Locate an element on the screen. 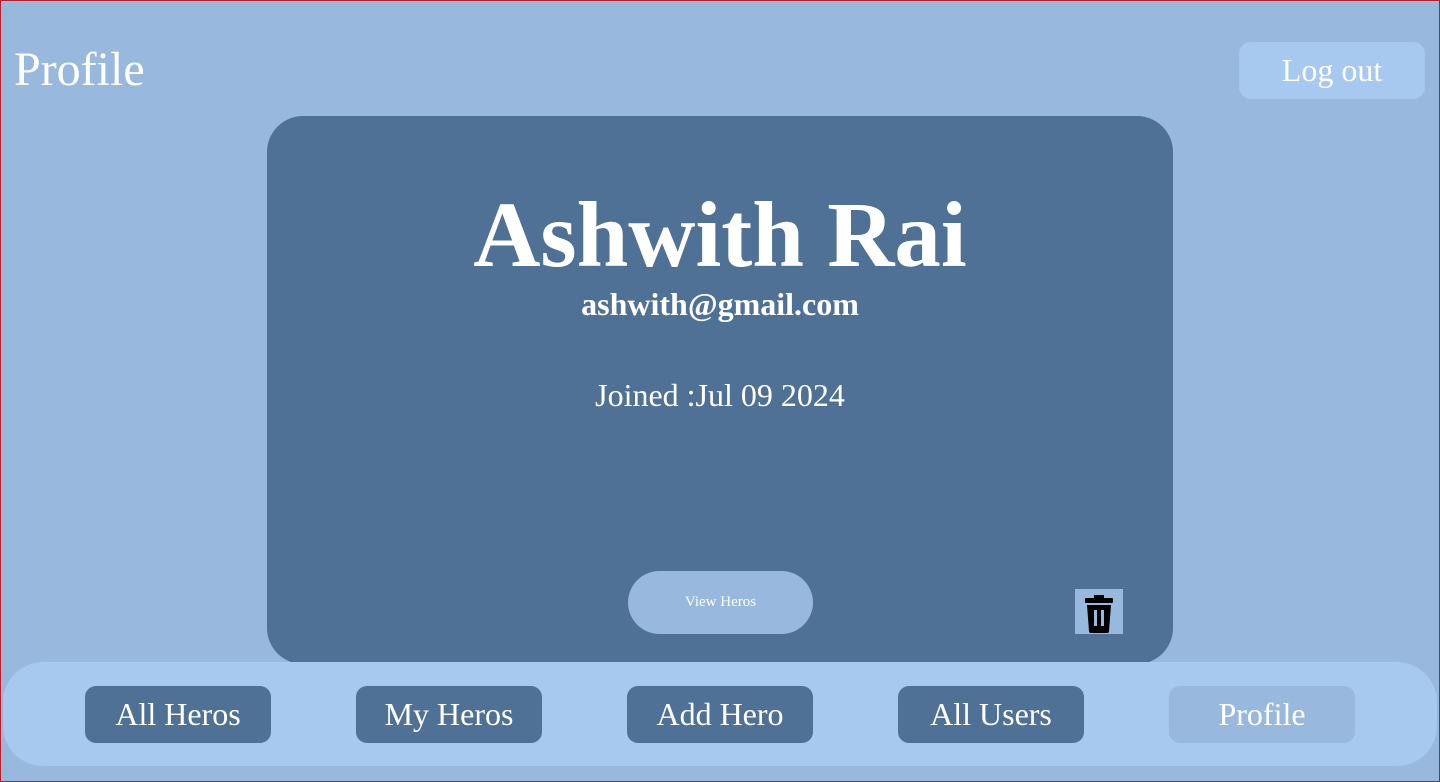 The image size is (1440, 782). user-name: Ashwith Rai is located at coordinates (720, 235).